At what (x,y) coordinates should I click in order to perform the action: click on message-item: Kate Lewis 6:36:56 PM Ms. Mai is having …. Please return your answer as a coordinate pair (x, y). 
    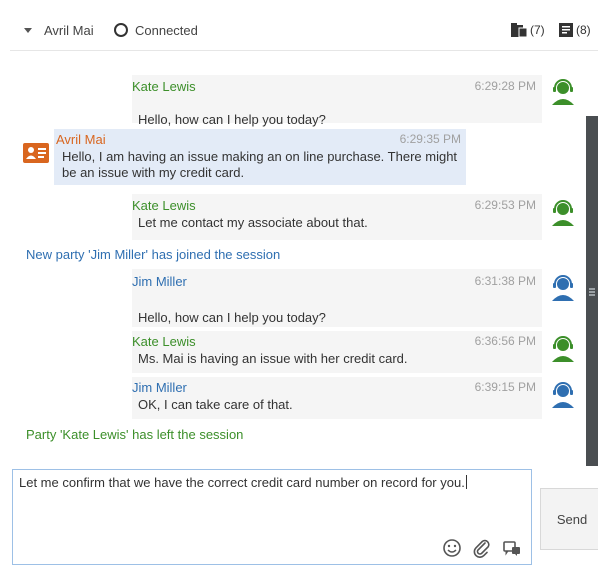
    Looking at the image, I should click on (304, 352).